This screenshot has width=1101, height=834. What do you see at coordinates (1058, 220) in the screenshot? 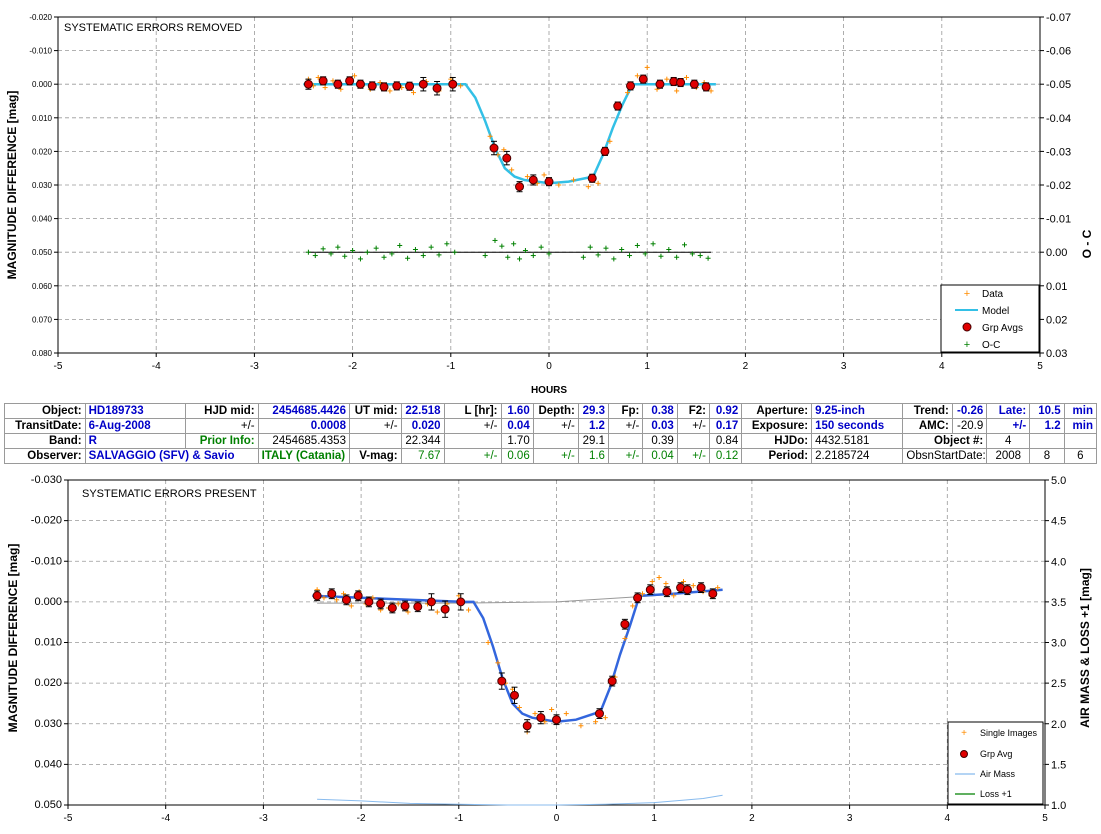
I see `y2-tick-label: -0.01` at bounding box center [1058, 220].